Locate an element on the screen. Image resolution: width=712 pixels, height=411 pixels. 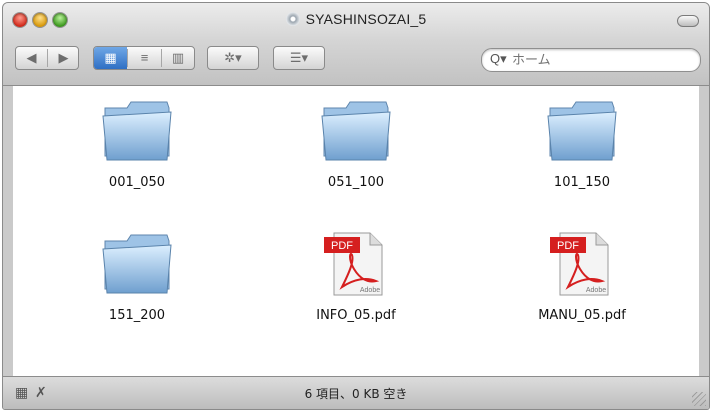
folder-item: 101_150 is located at coordinates (582, 144).